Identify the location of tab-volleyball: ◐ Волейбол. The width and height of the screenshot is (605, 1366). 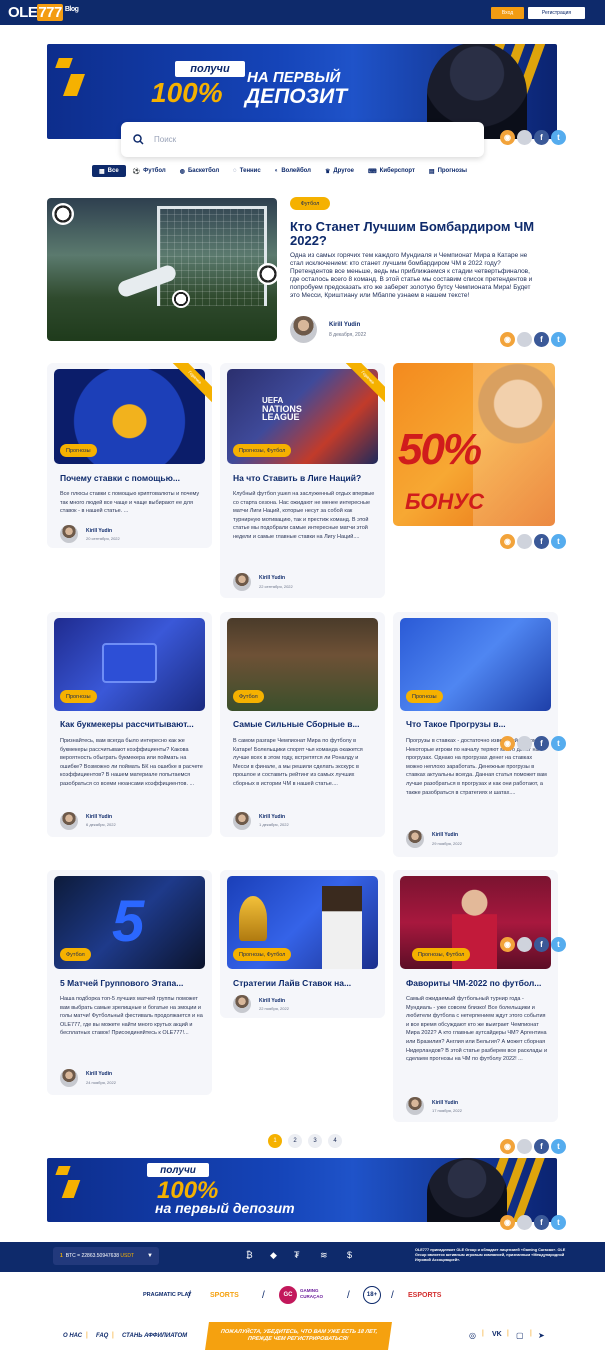
(293, 171).